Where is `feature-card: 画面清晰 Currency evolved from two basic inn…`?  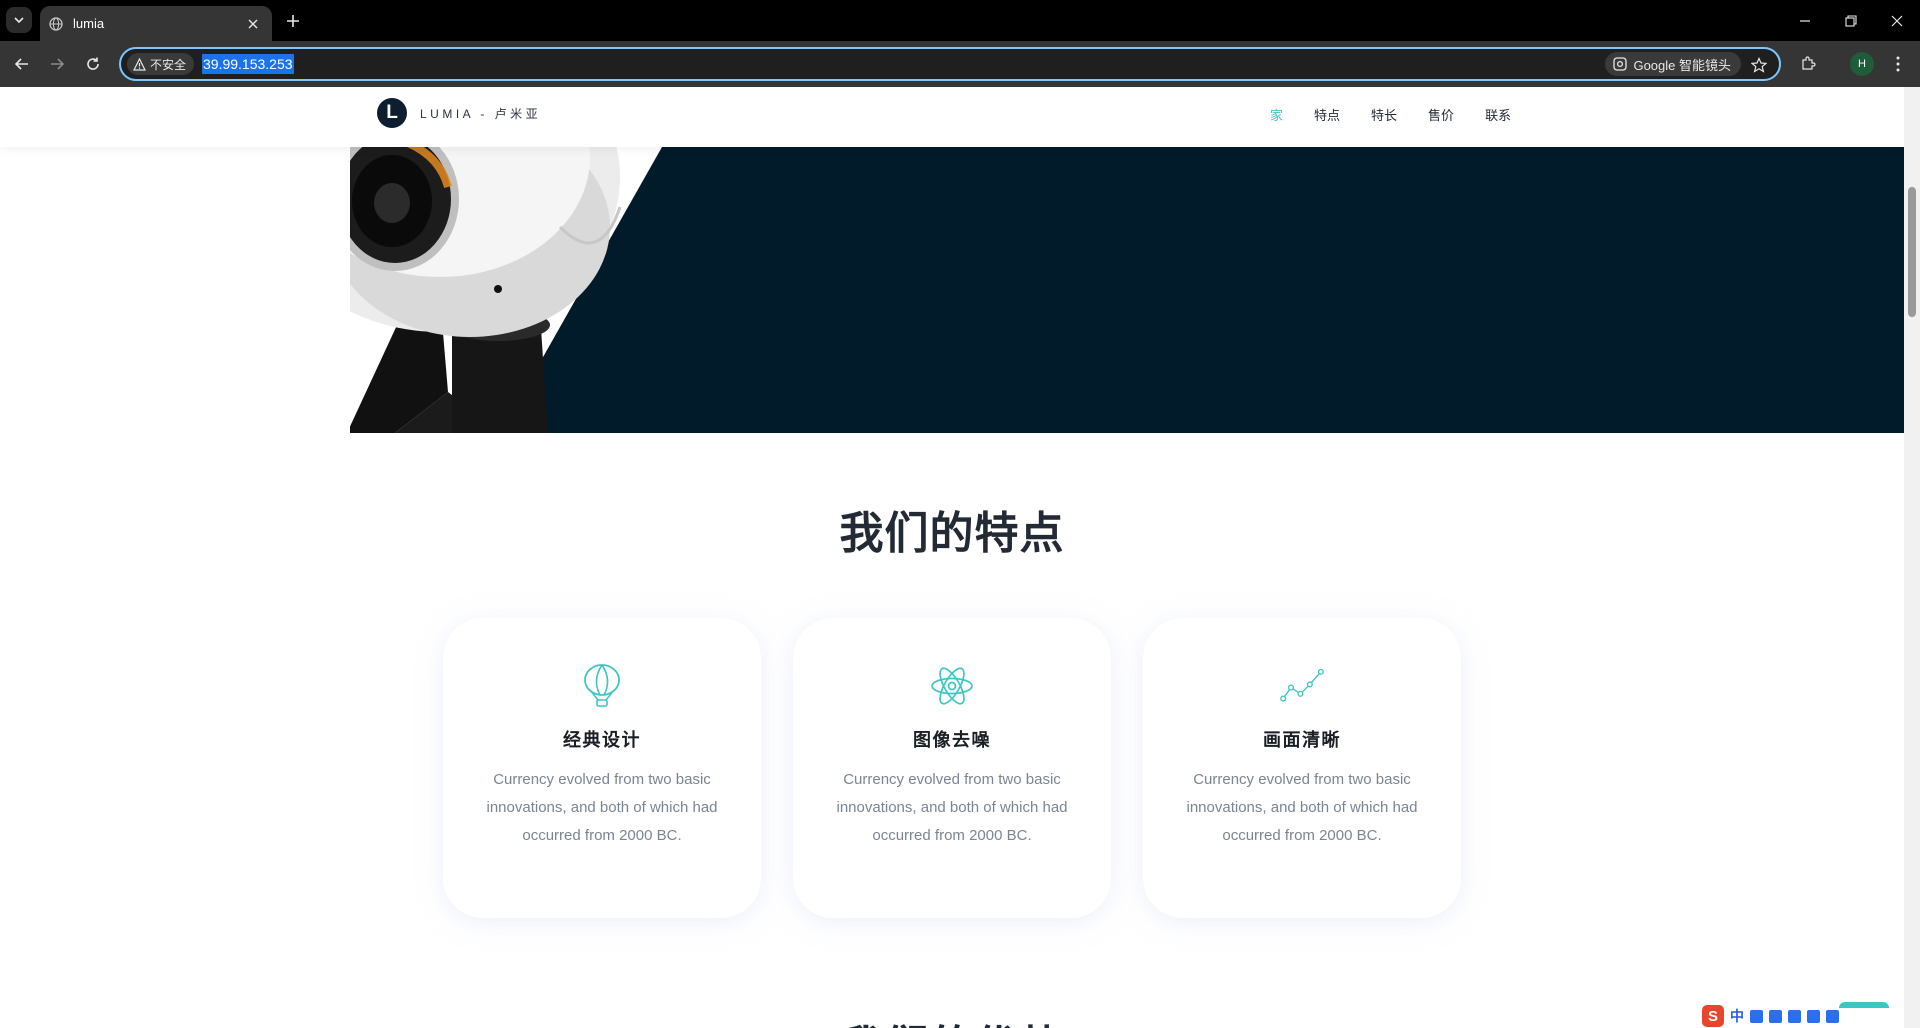
feature-card: 画面清晰 Currency evolved from two basic inn… is located at coordinates (1302, 768).